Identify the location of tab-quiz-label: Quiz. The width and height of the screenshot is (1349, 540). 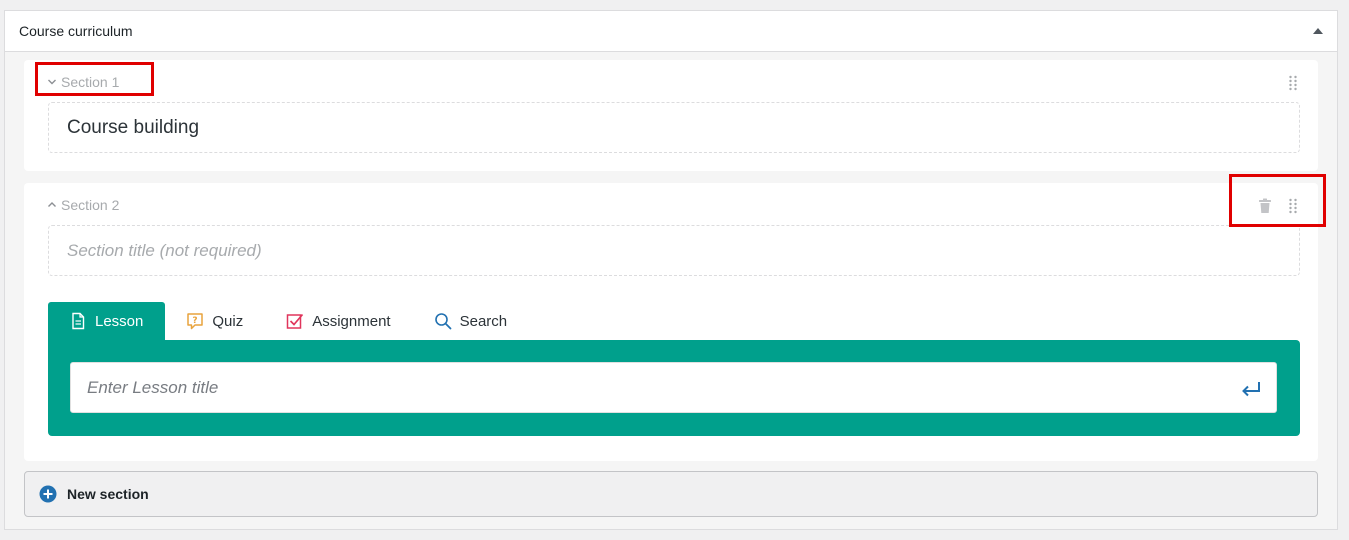
(228, 321).